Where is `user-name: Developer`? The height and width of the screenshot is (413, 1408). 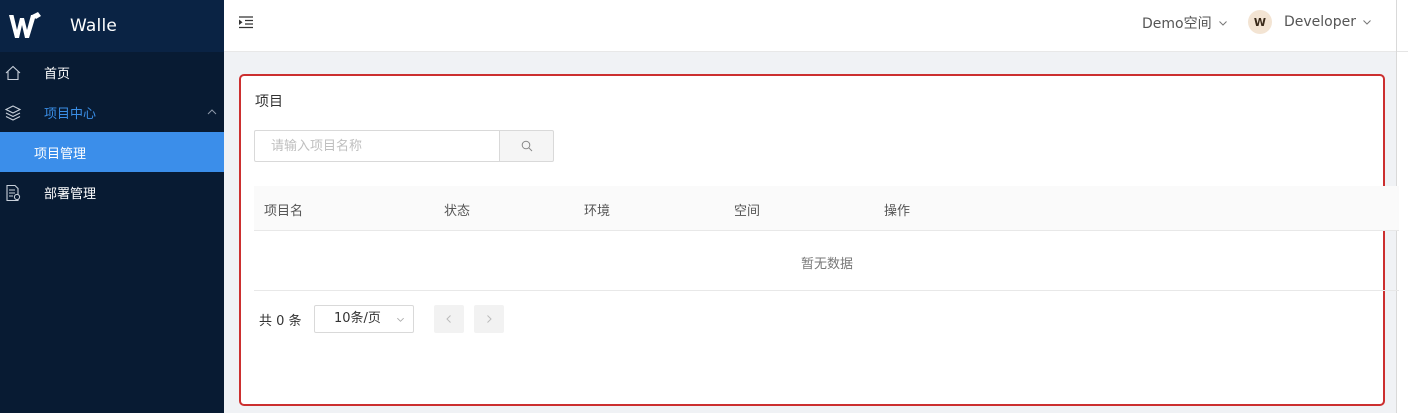 user-name: Developer is located at coordinates (1320, 22).